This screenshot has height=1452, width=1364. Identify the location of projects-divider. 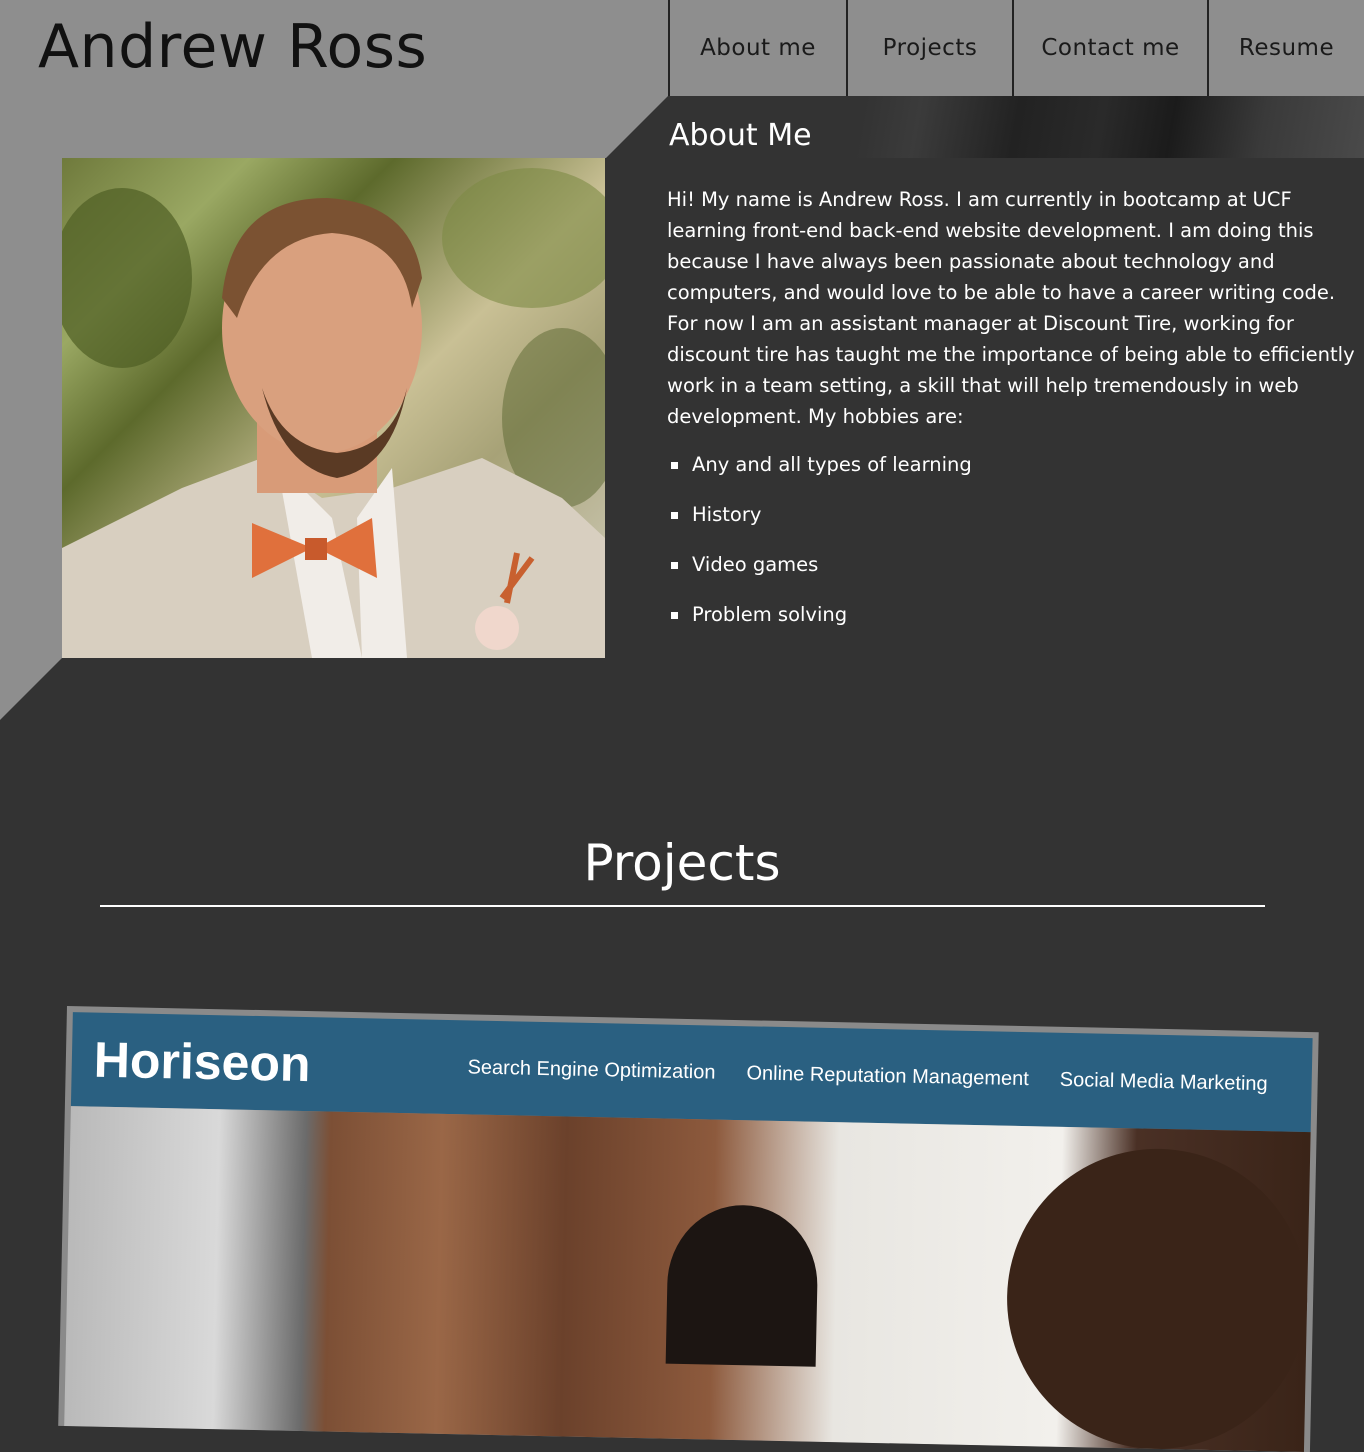
(682, 906).